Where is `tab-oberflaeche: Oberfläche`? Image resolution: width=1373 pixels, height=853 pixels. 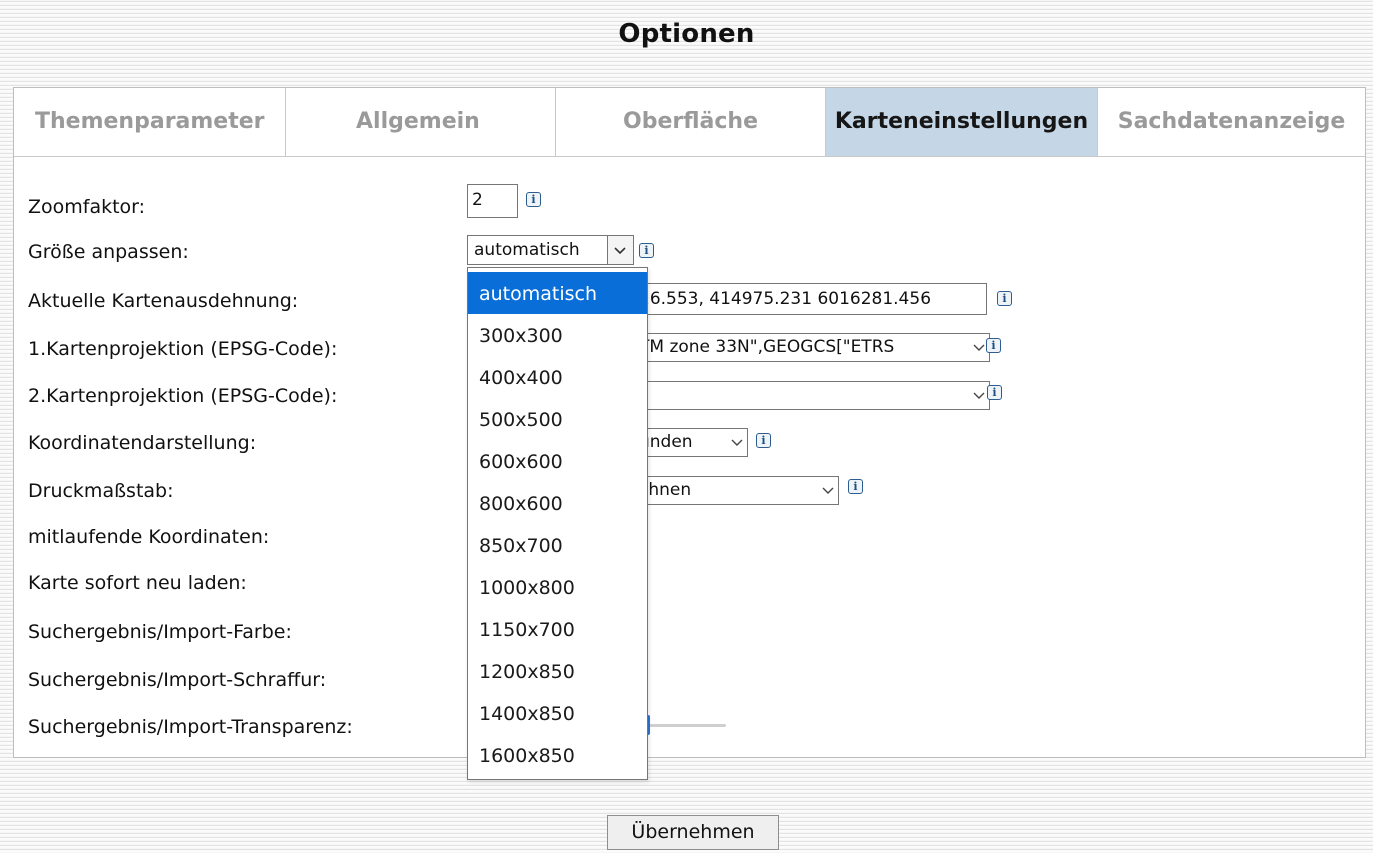
tab-oberflaeche: Oberfläche is located at coordinates (691, 122).